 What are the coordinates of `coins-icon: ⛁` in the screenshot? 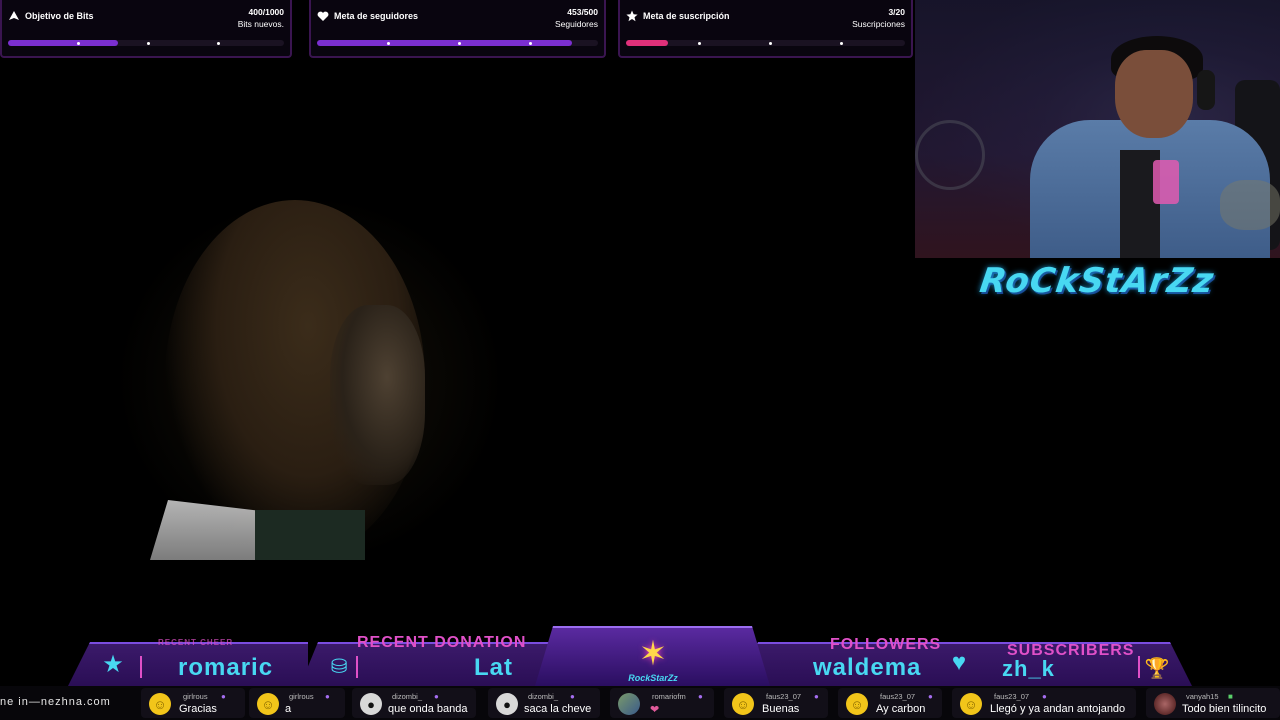 It's located at (339, 667).